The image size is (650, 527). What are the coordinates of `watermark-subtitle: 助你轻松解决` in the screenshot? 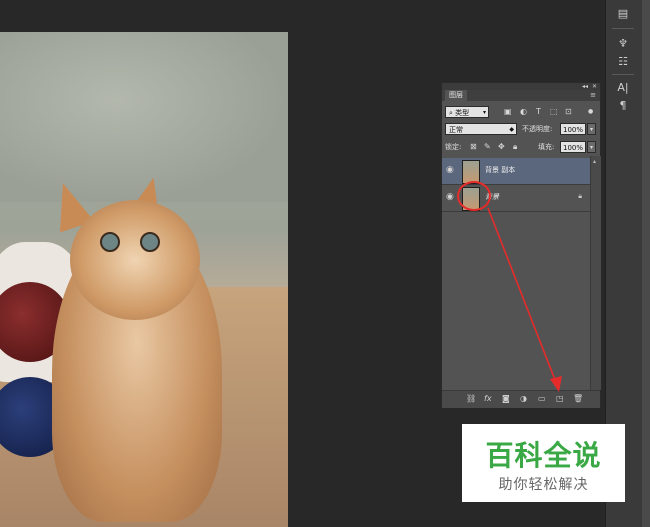 It's located at (543, 485).